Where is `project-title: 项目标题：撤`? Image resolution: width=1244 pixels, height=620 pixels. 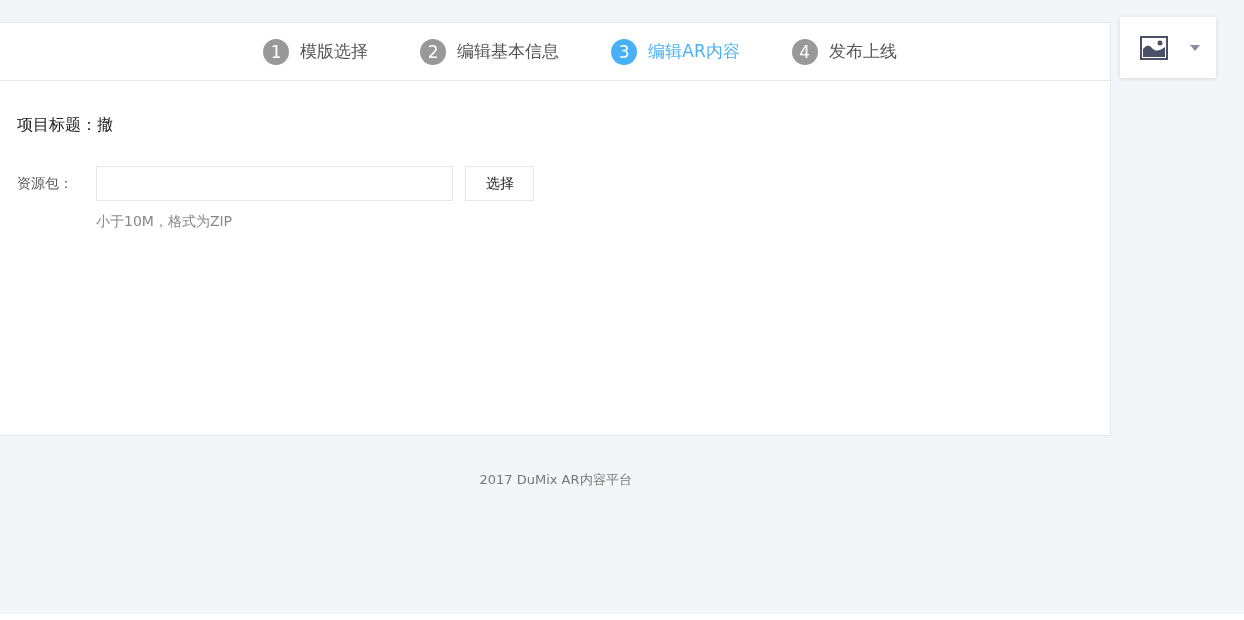 project-title: 项目标题：撤 is located at coordinates (65, 125).